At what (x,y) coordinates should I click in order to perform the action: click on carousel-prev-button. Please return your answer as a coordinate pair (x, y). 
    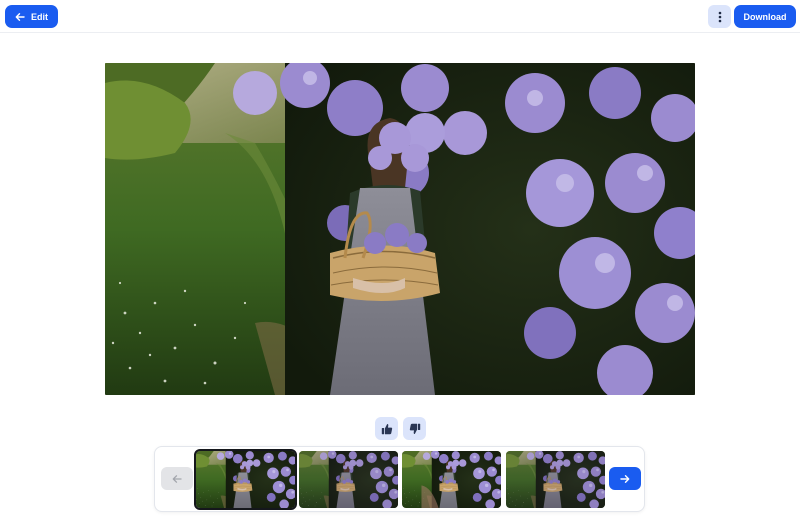
    Looking at the image, I should click on (177, 478).